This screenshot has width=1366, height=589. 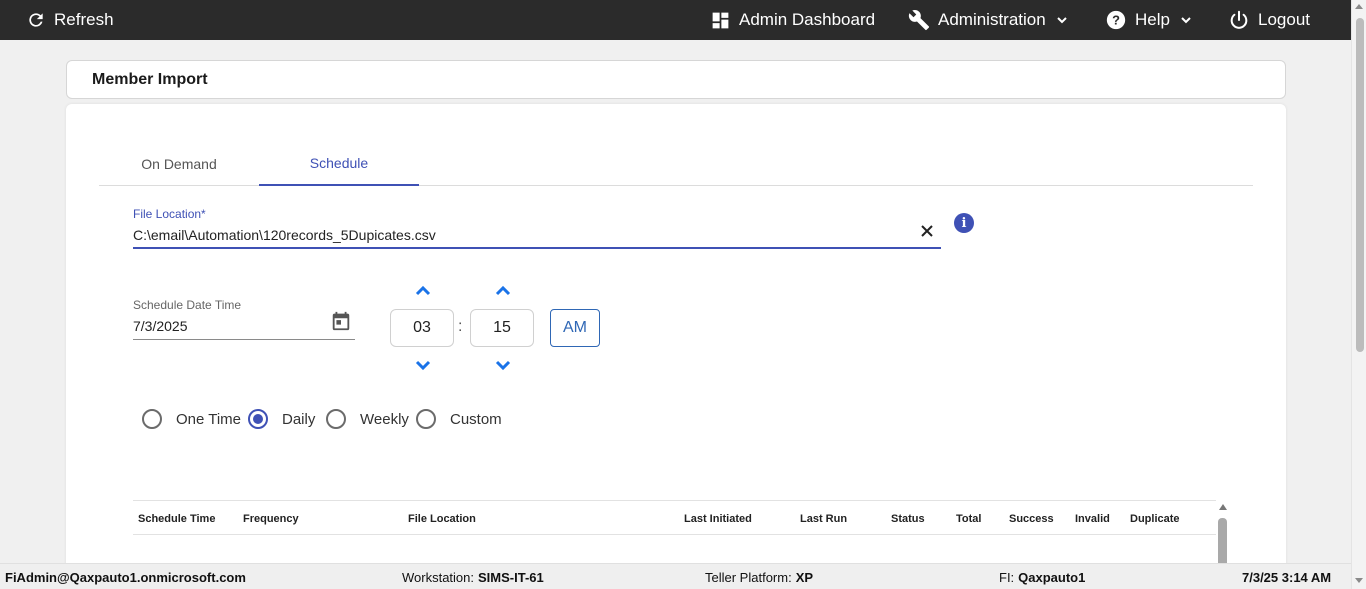 I want to click on teller-platform-info: Teller Platform: XP, so click(x=759, y=576).